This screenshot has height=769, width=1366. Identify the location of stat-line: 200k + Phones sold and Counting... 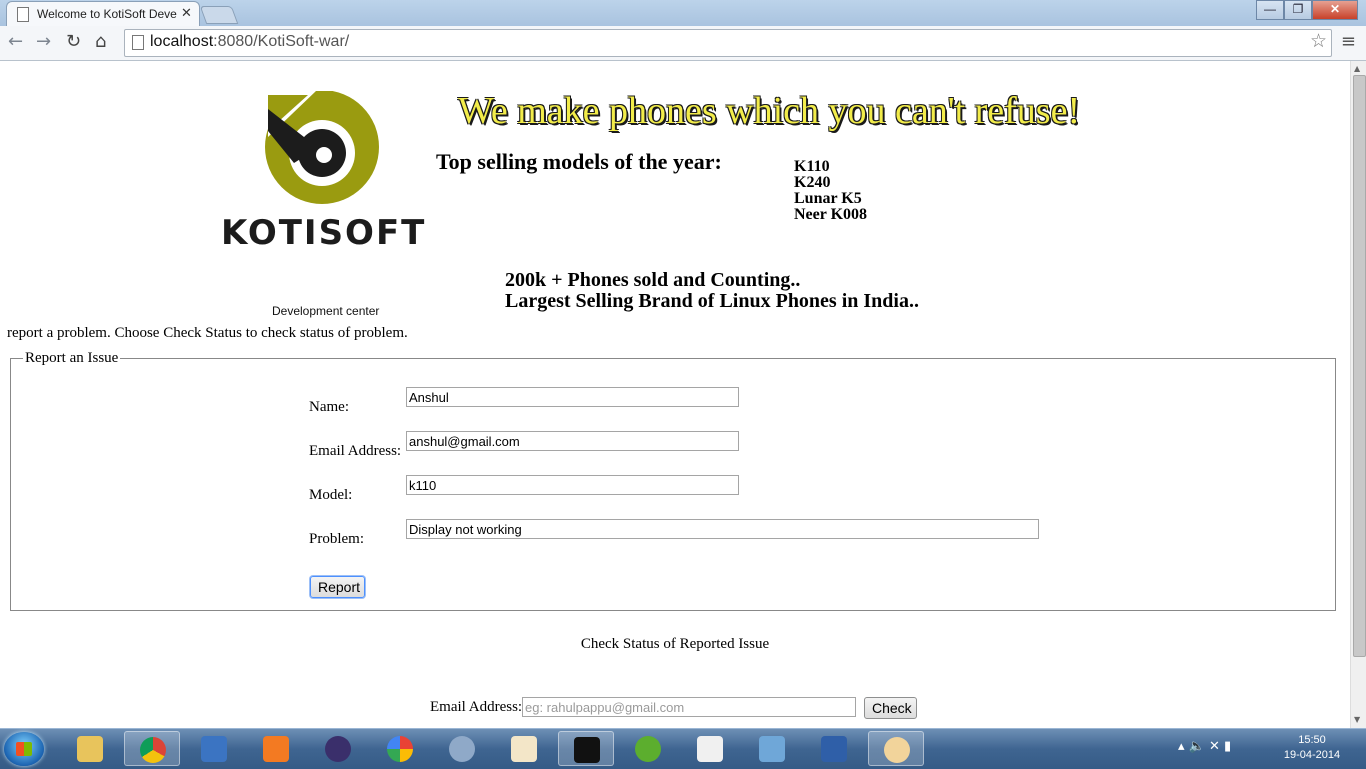
(653, 280).